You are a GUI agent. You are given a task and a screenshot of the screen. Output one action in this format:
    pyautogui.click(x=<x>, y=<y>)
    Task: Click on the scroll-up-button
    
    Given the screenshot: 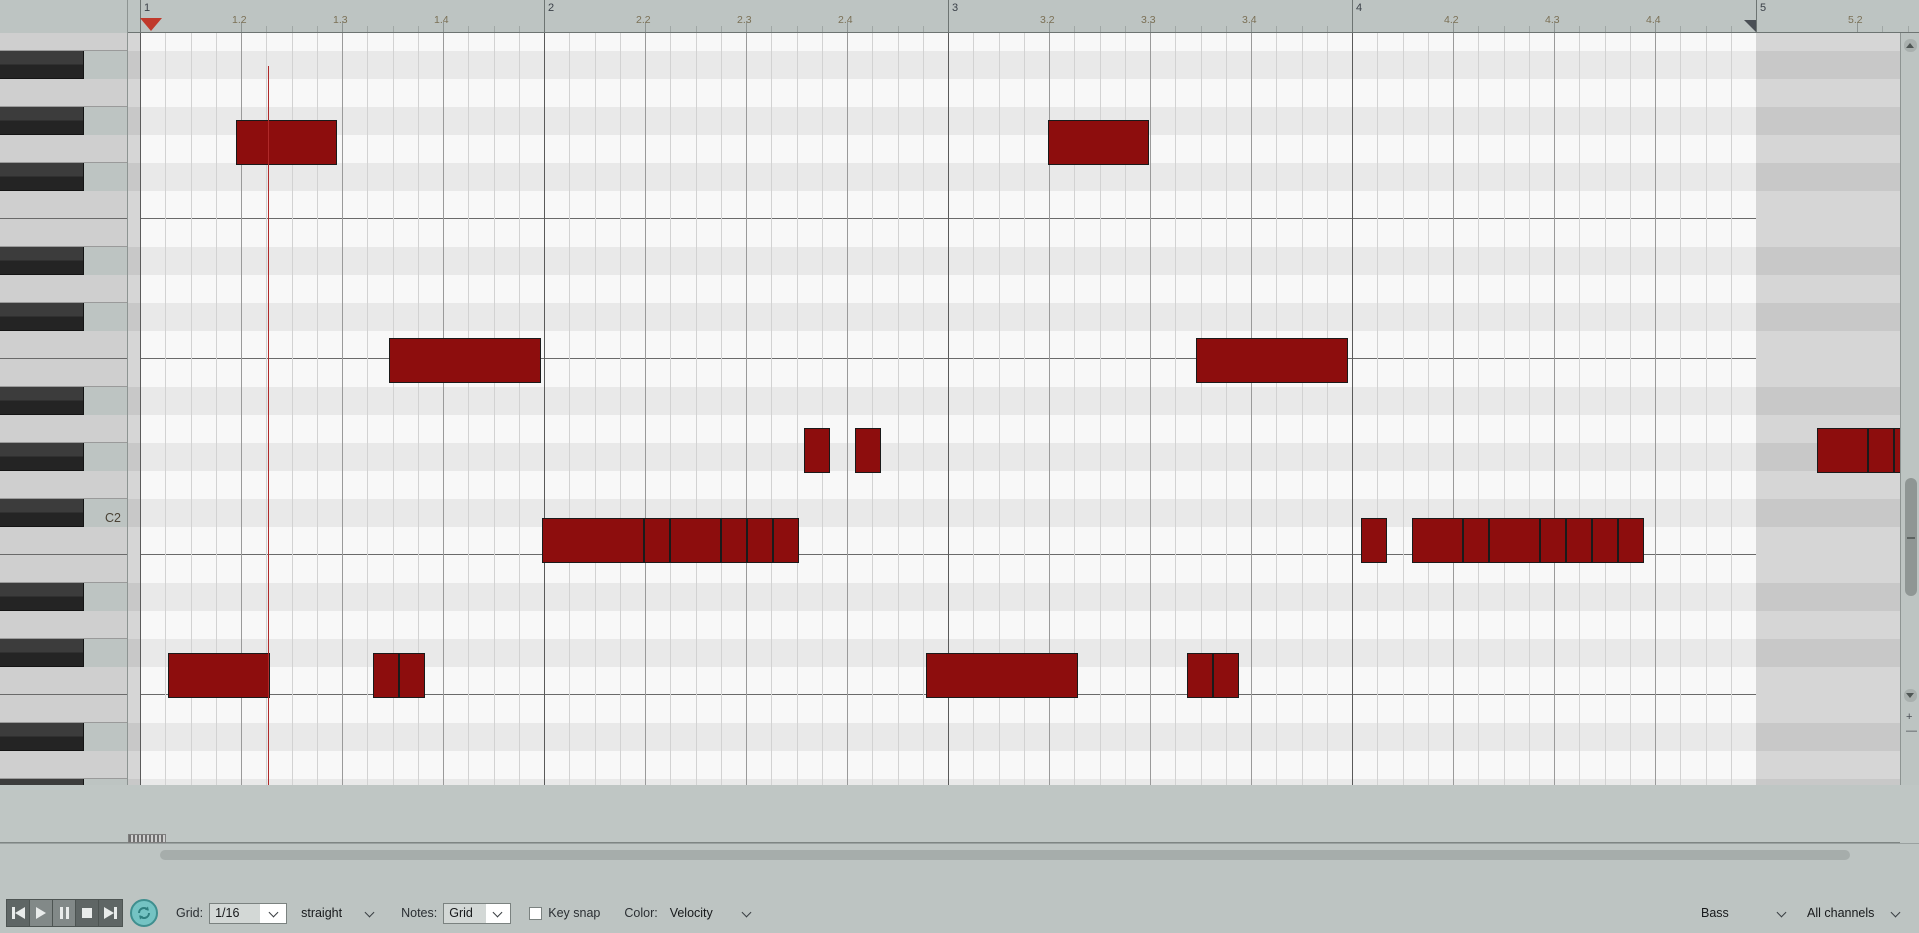 What is the action you would take?
    pyautogui.click(x=1910, y=45)
    